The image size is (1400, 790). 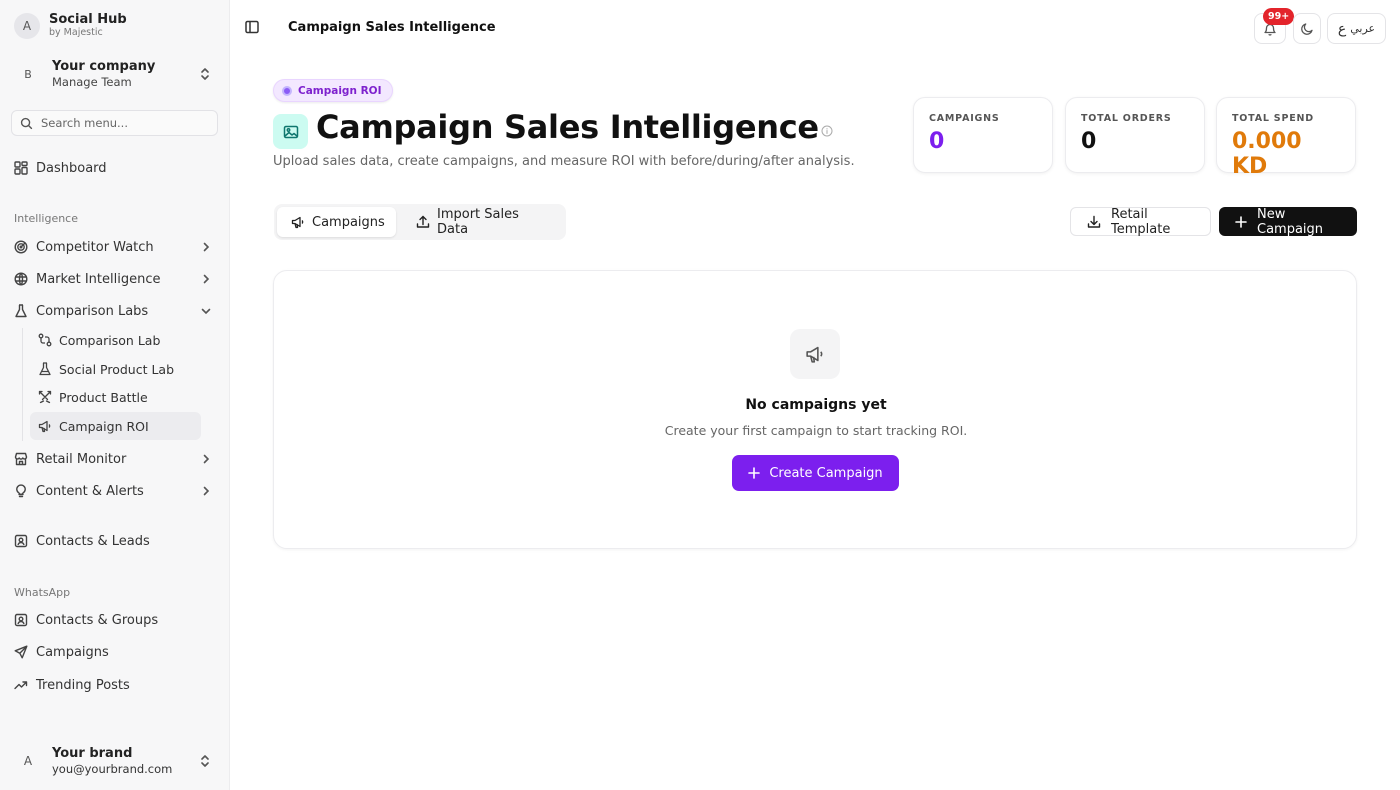 What do you see at coordinates (42, 592) in the screenshot?
I see `section-label-whatsapp: WhatsApp` at bounding box center [42, 592].